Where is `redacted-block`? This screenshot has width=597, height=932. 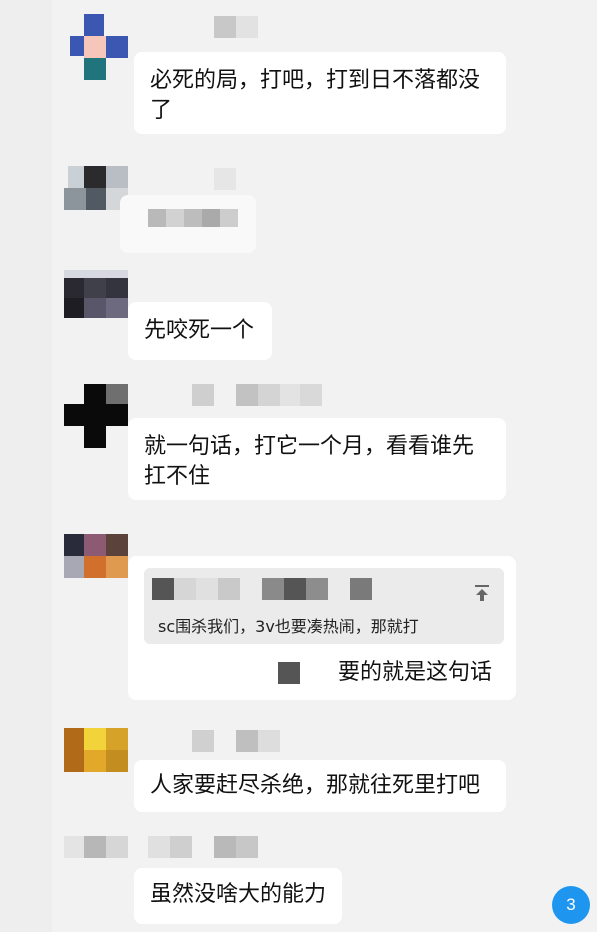
redacted-block is located at coordinates (289, 673).